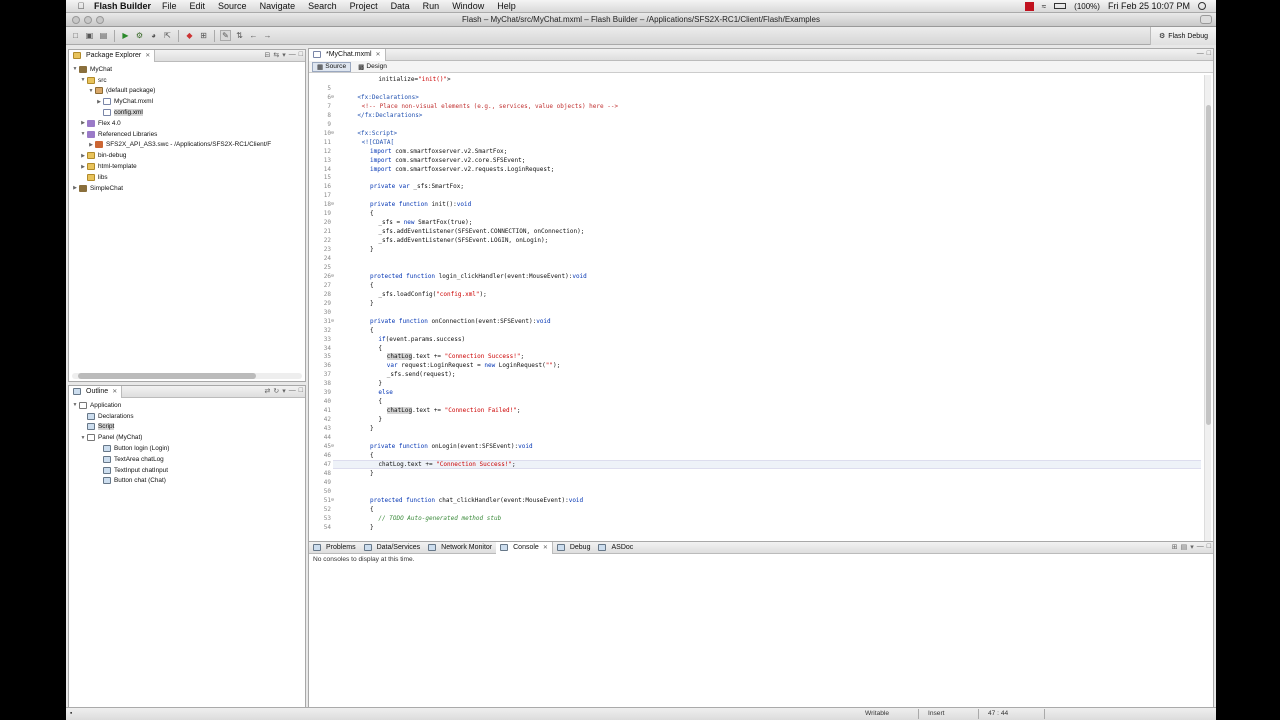 This screenshot has width=1280, height=720. I want to click on new-icon: □, so click(75, 35).